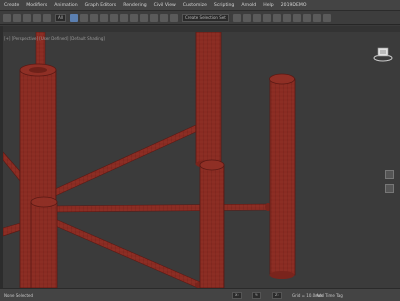 Image resolution: width=400 pixels, height=301 pixels. Describe the element at coordinates (306, 17) in the screenshot. I see `render-setup-icon` at that location.